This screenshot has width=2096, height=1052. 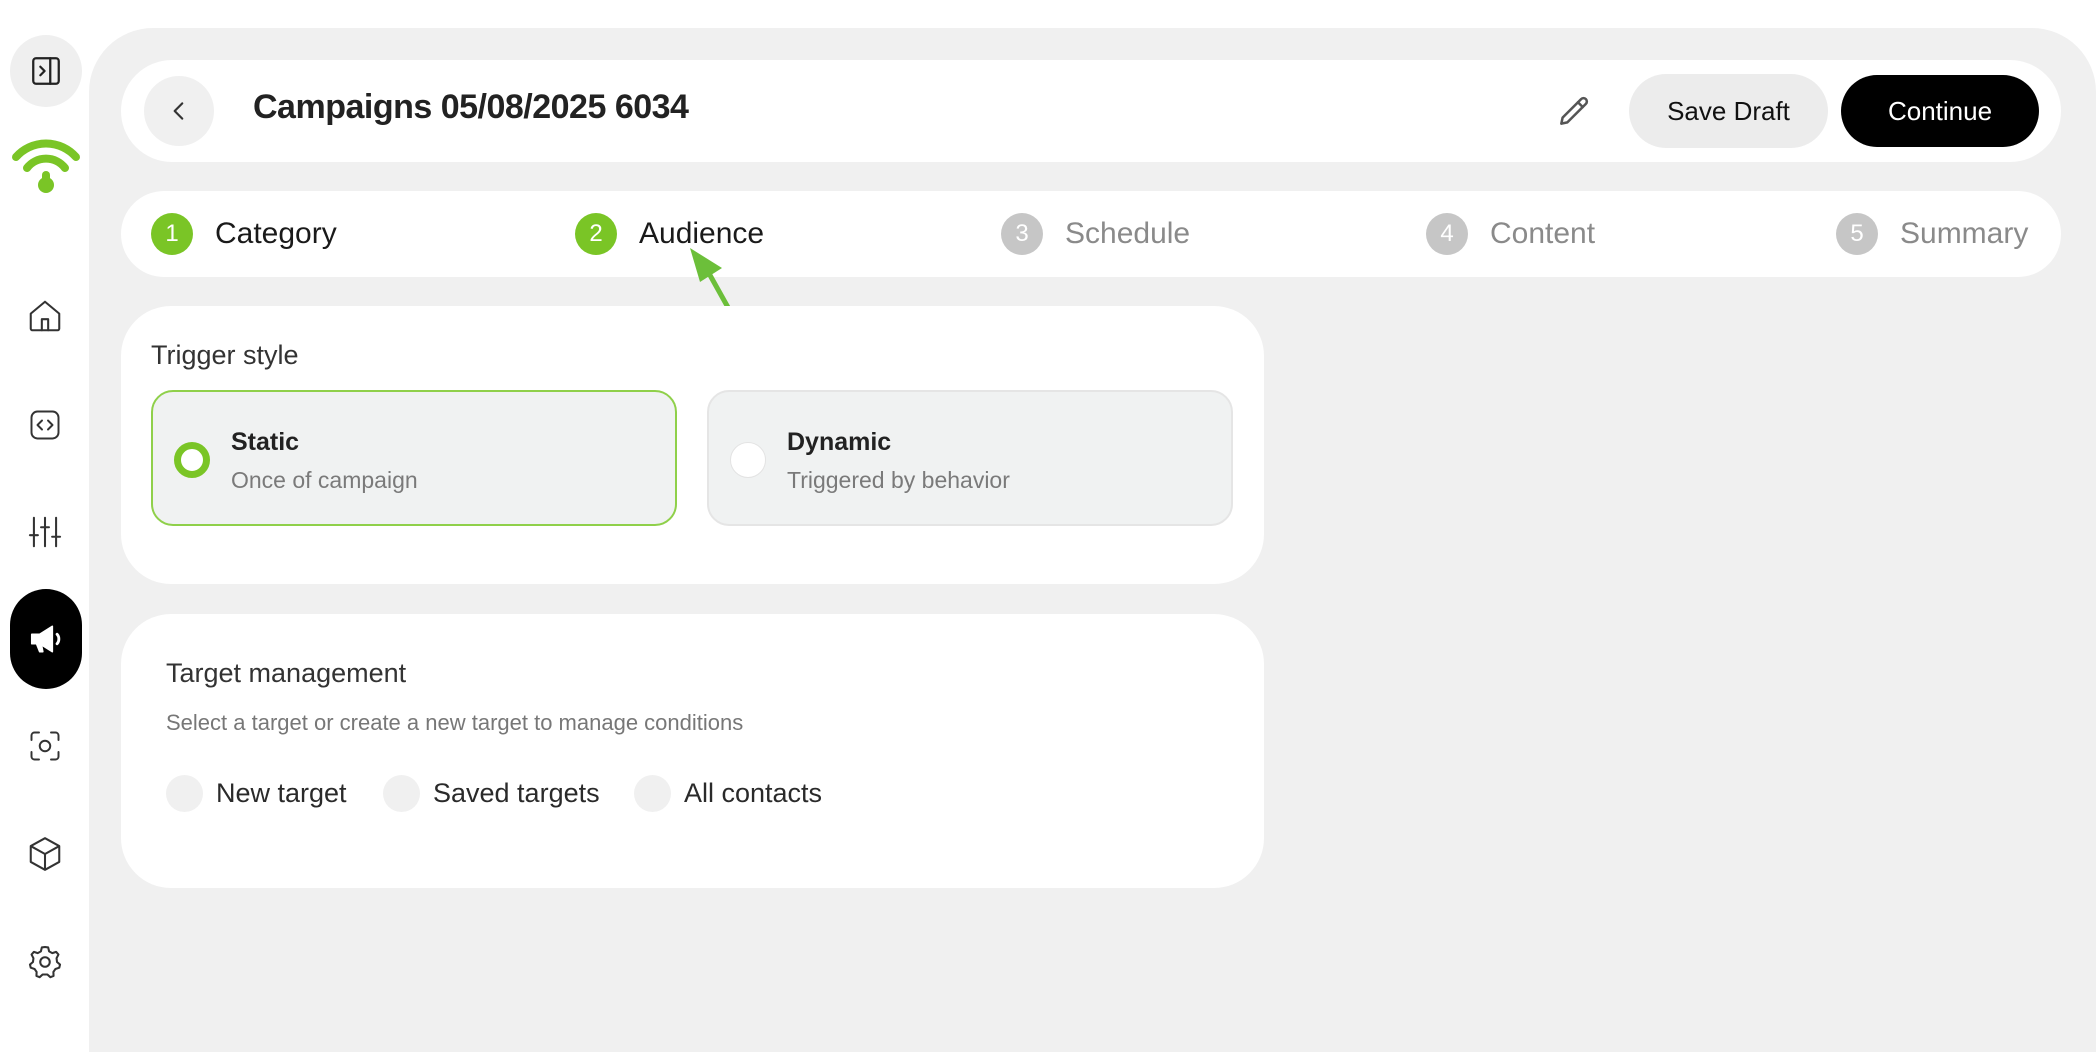 I want to click on code-icon, so click(x=44, y=424).